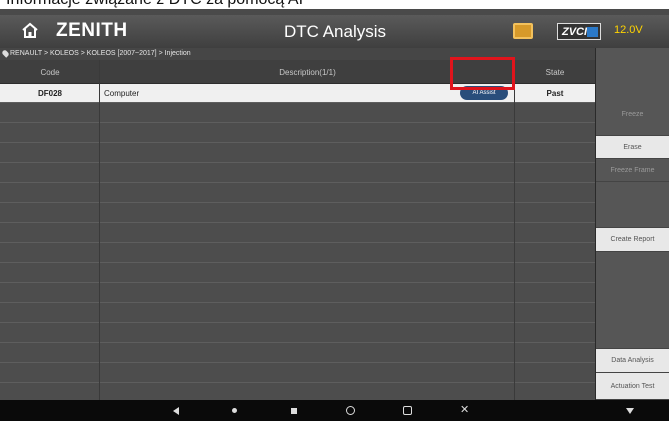 The width and height of the screenshot is (669, 421). I want to click on erase-button: Erase, so click(632, 147).